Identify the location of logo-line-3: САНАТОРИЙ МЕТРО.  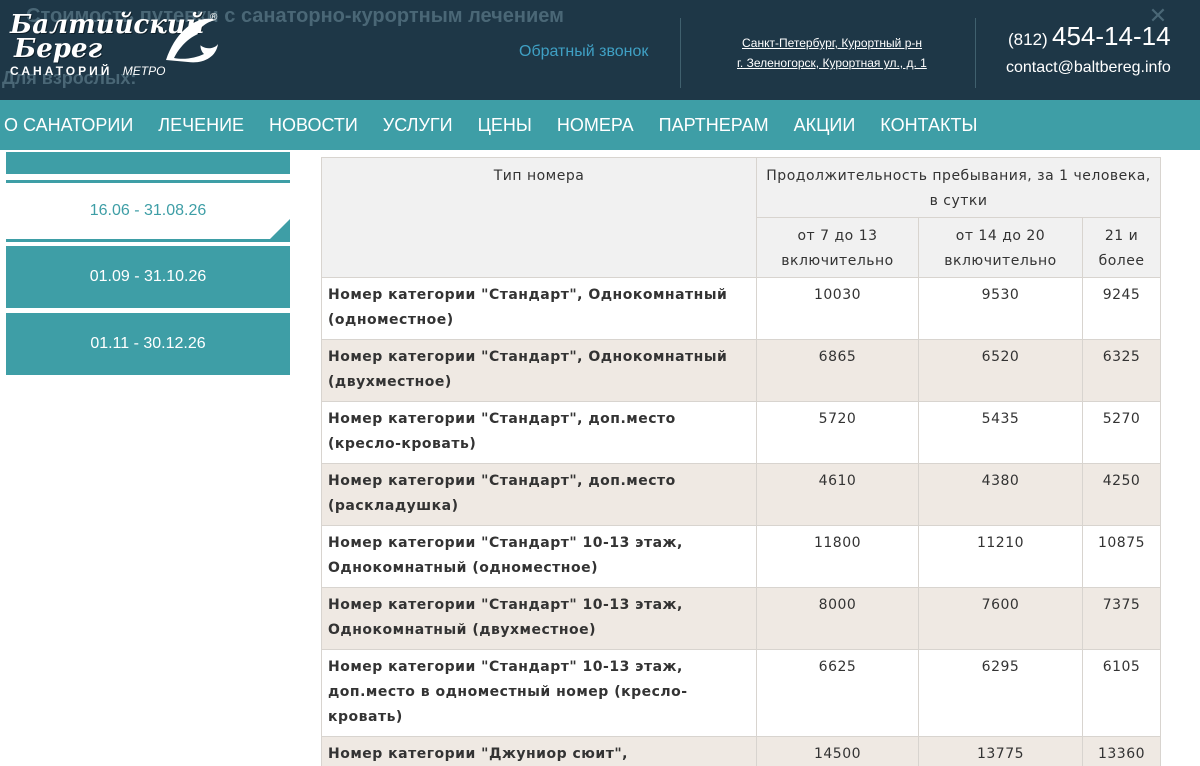
(87, 71).